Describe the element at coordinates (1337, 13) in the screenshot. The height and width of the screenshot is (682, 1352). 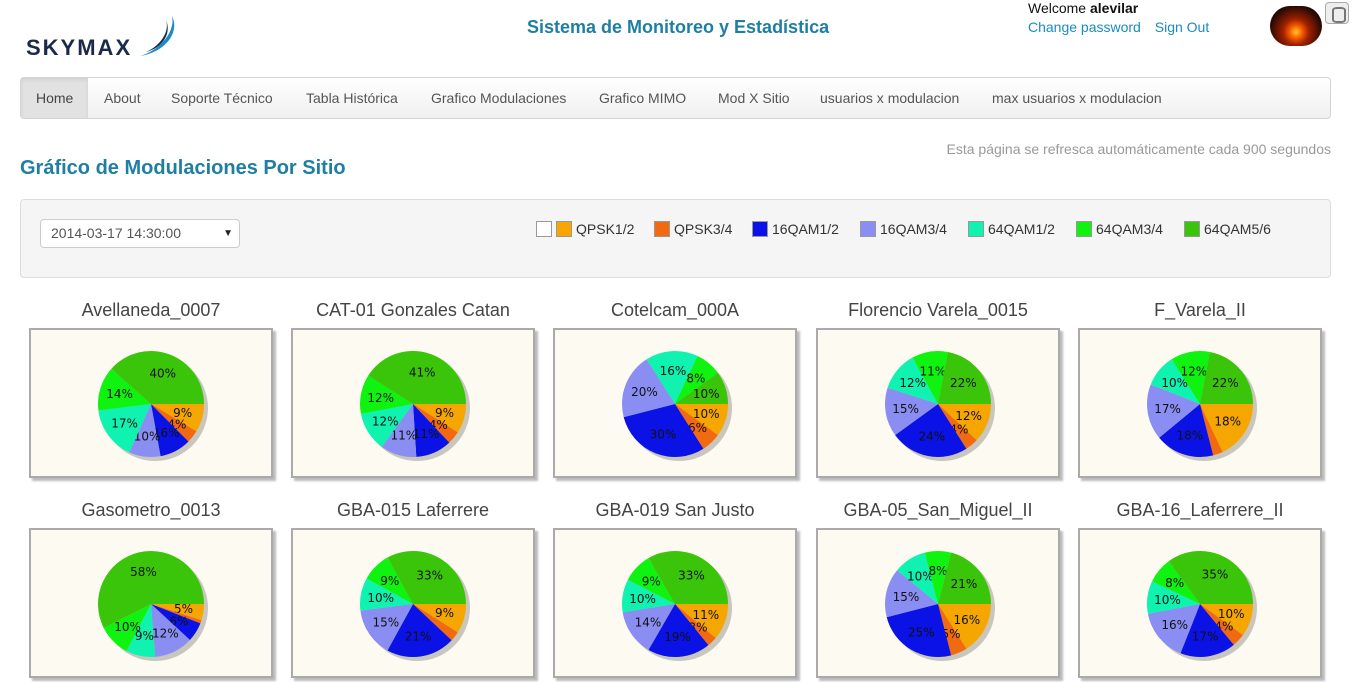
I see `database-icon` at that location.